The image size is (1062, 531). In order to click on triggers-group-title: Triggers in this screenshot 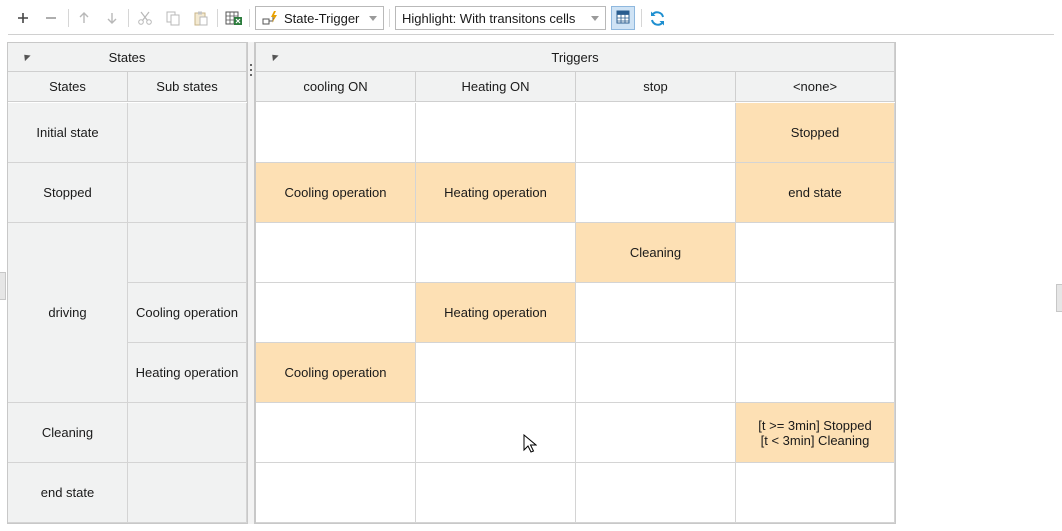, I will do `click(575, 57)`.